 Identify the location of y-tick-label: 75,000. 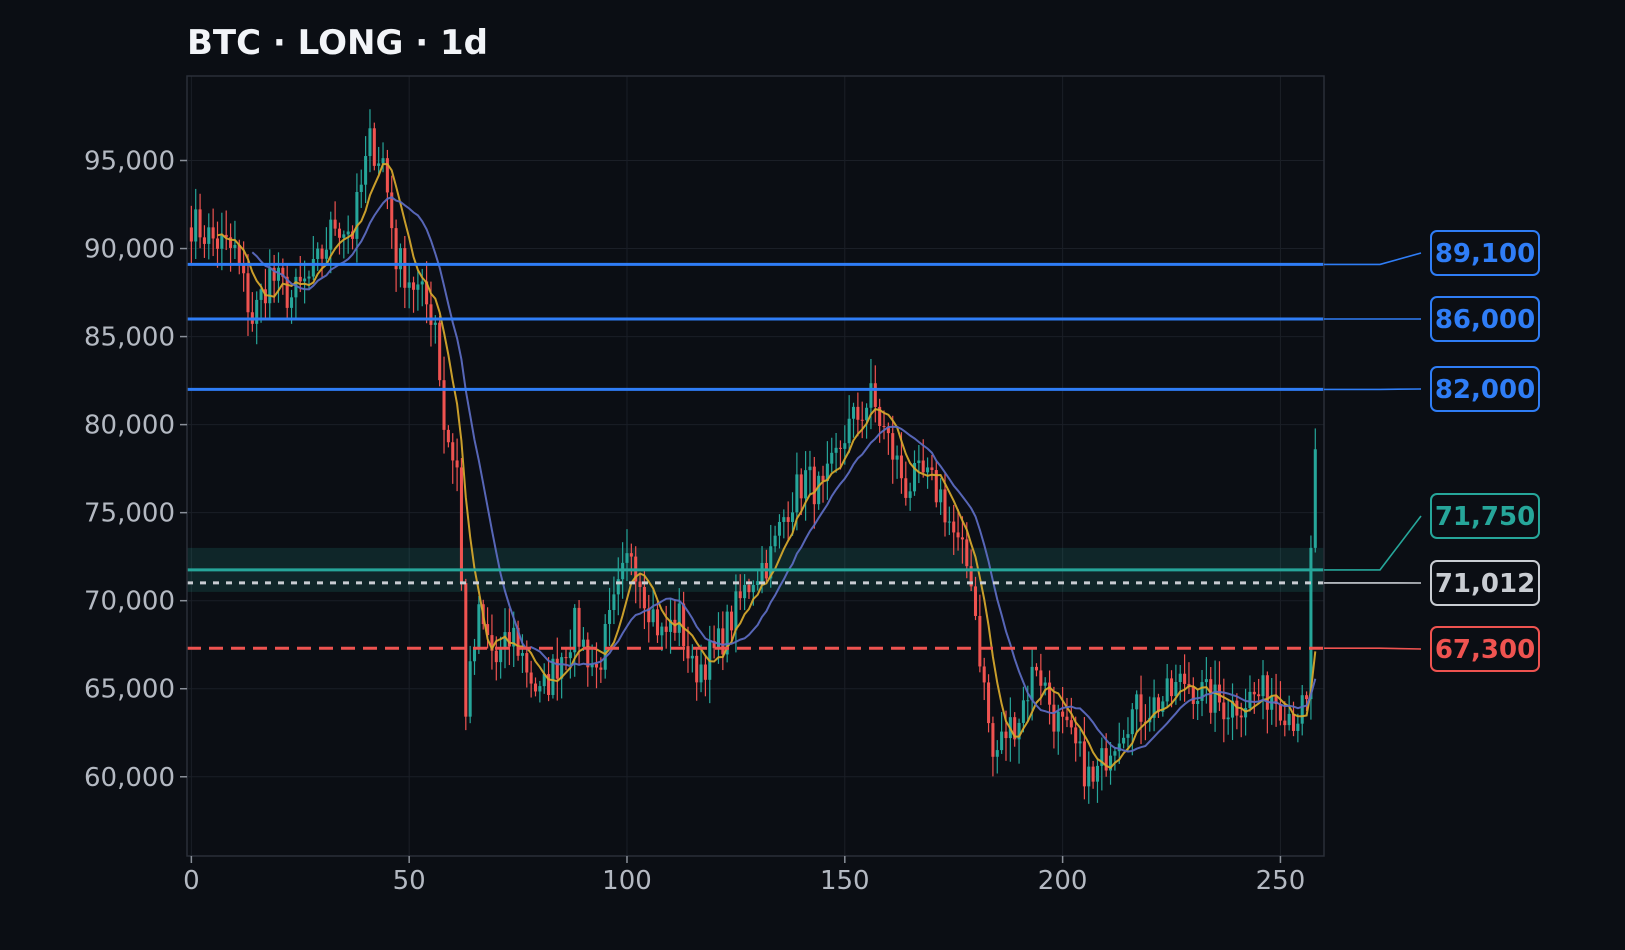
(129, 514).